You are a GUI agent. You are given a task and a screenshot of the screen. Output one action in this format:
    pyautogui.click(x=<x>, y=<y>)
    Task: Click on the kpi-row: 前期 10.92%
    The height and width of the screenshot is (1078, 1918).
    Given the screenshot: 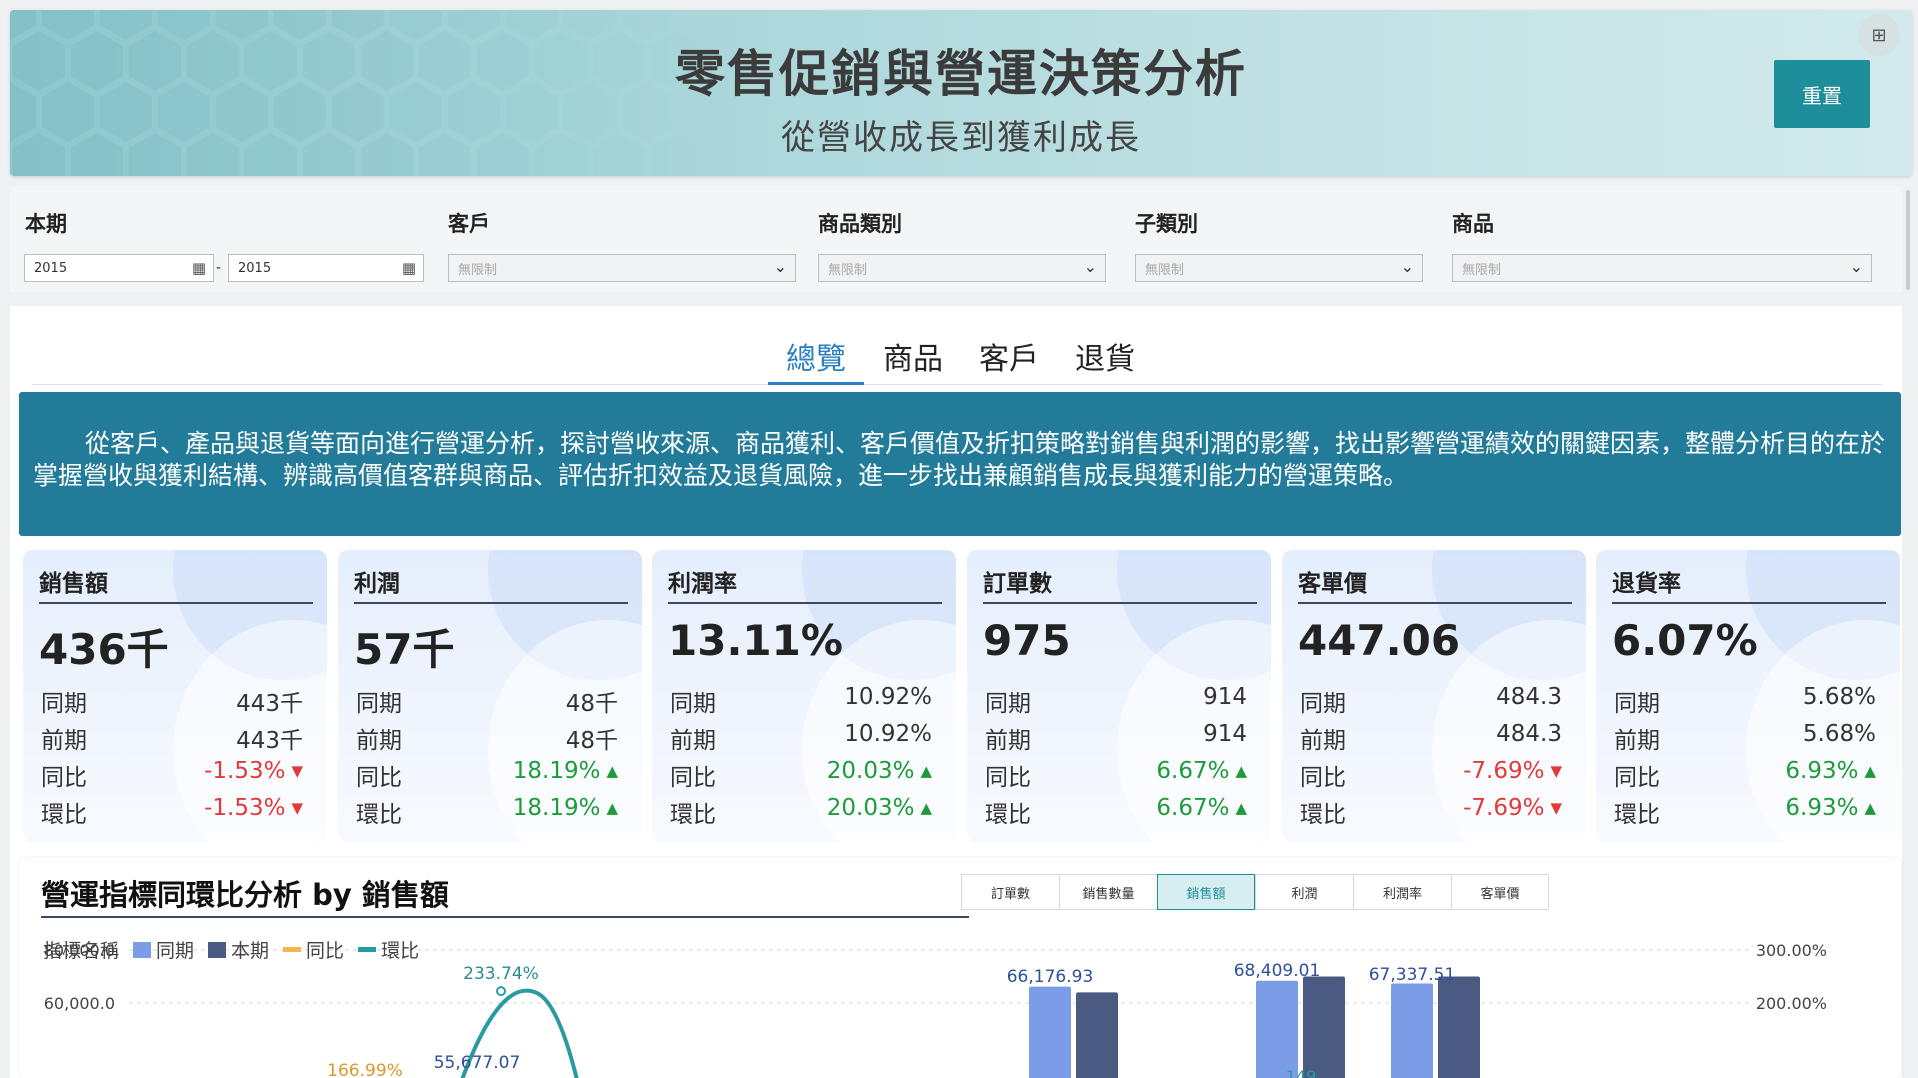 What is the action you would take?
    pyautogui.click(x=801, y=737)
    